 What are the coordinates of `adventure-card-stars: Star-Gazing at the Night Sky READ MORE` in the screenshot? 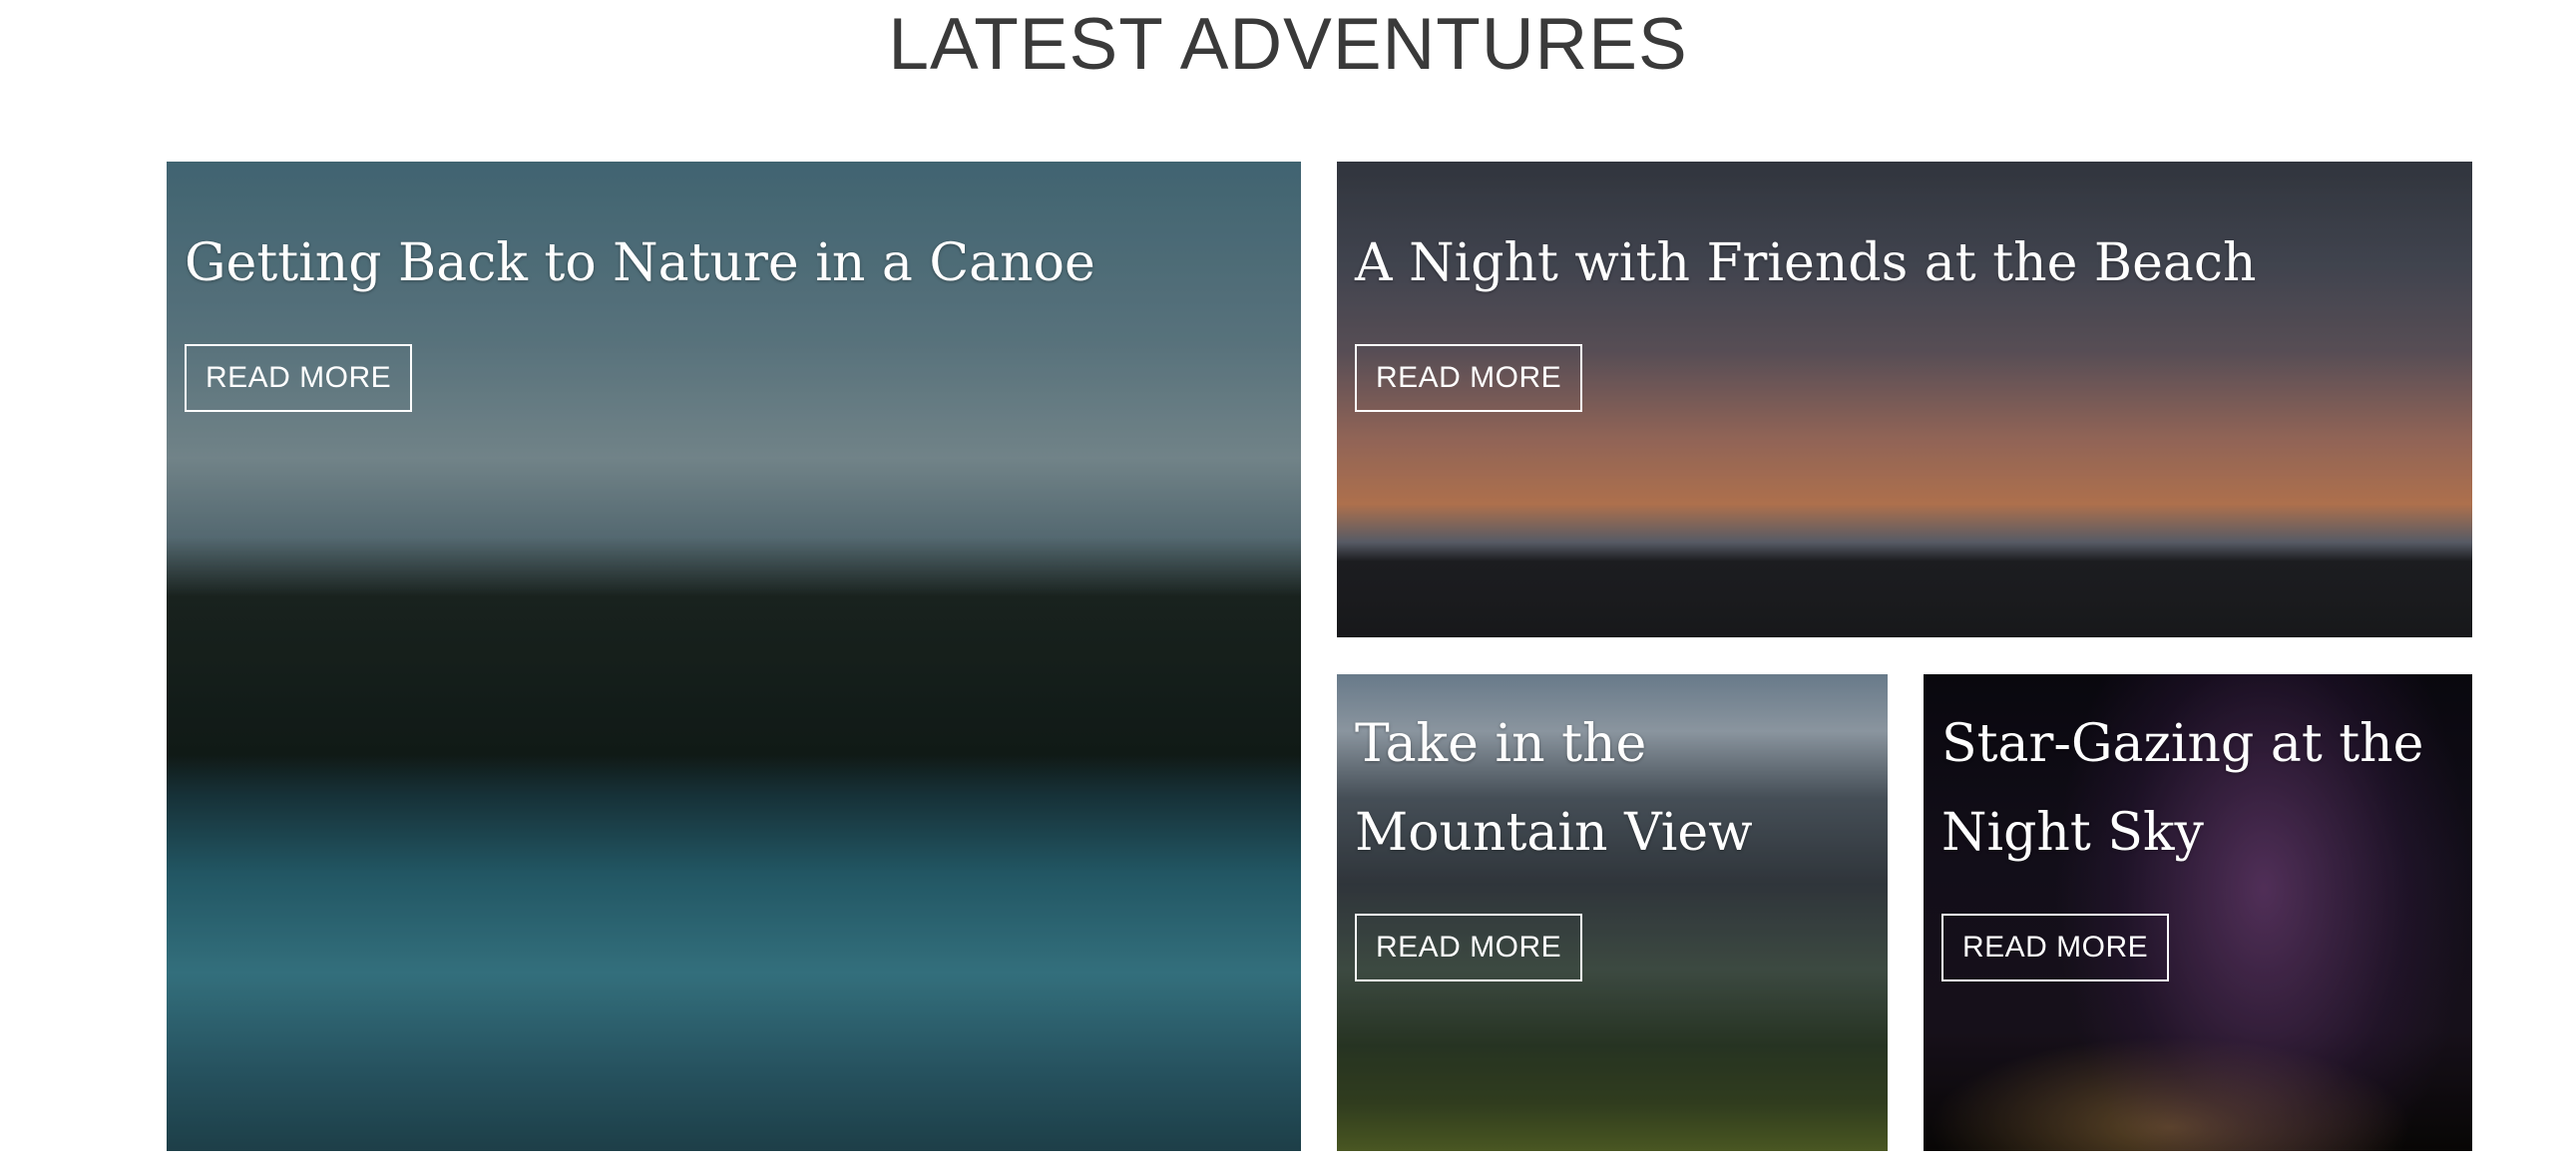 It's located at (2198, 912).